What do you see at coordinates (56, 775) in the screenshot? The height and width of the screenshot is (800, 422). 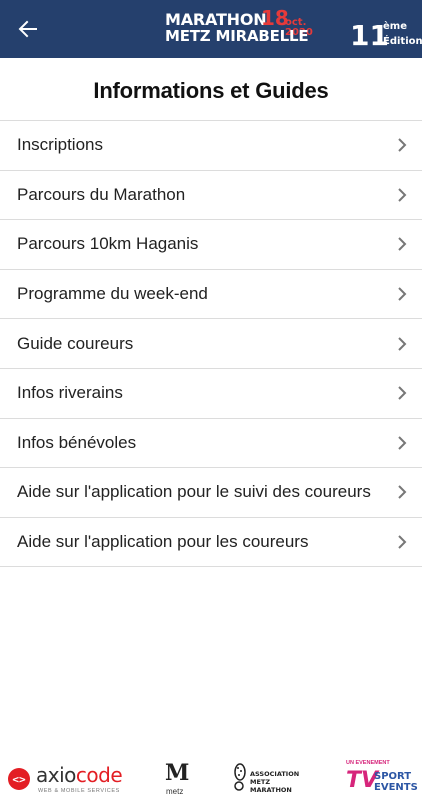 I see `axiocode-name-a: axio` at bounding box center [56, 775].